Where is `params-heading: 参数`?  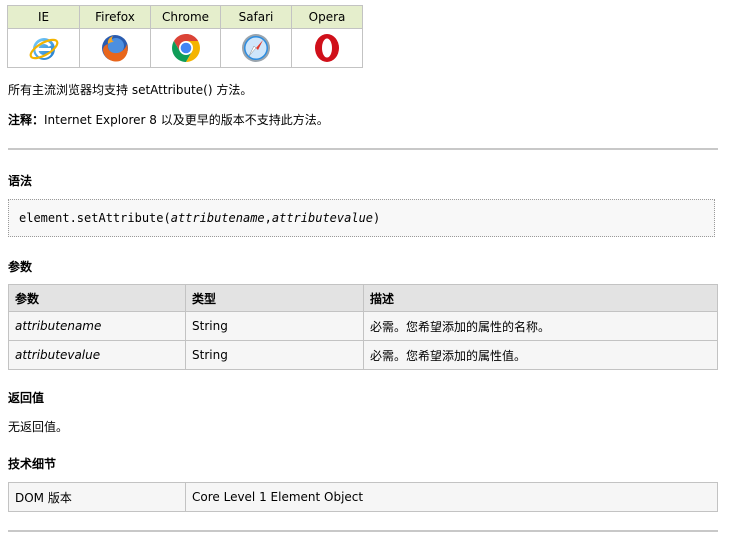
params-heading: 参数 is located at coordinates (20, 267).